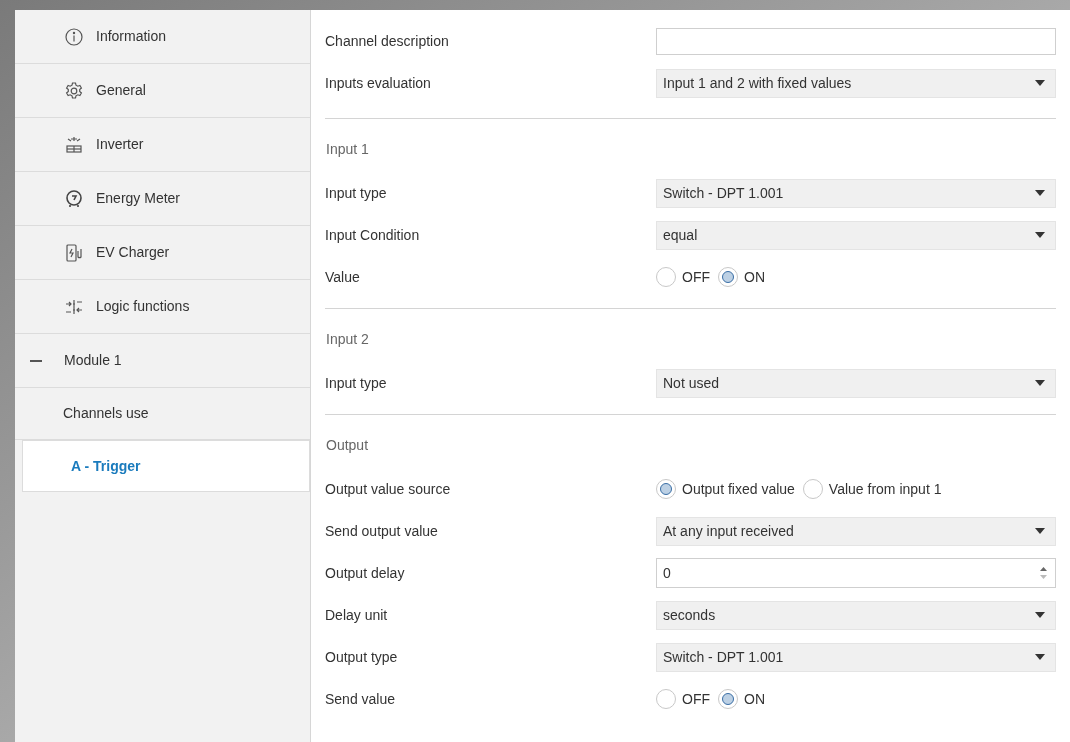 The height and width of the screenshot is (742, 1070). Describe the element at coordinates (362, 657) in the screenshot. I see `field-label: Output type` at that location.